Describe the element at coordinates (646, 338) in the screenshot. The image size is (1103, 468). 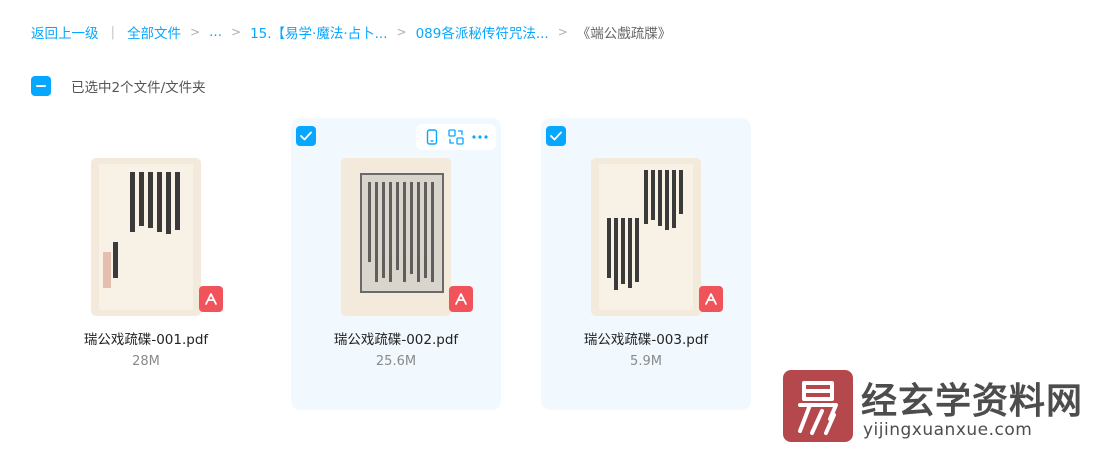
I see `file-name: 瑞公戏疏碟-003.pdf` at that location.